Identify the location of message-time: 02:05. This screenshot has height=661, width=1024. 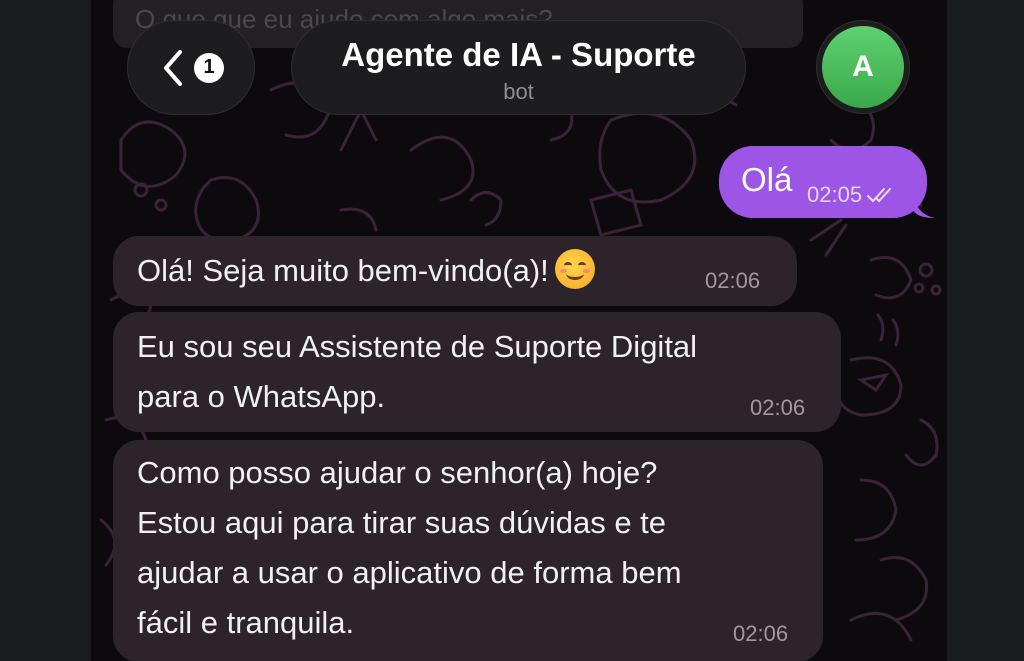
(835, 194).